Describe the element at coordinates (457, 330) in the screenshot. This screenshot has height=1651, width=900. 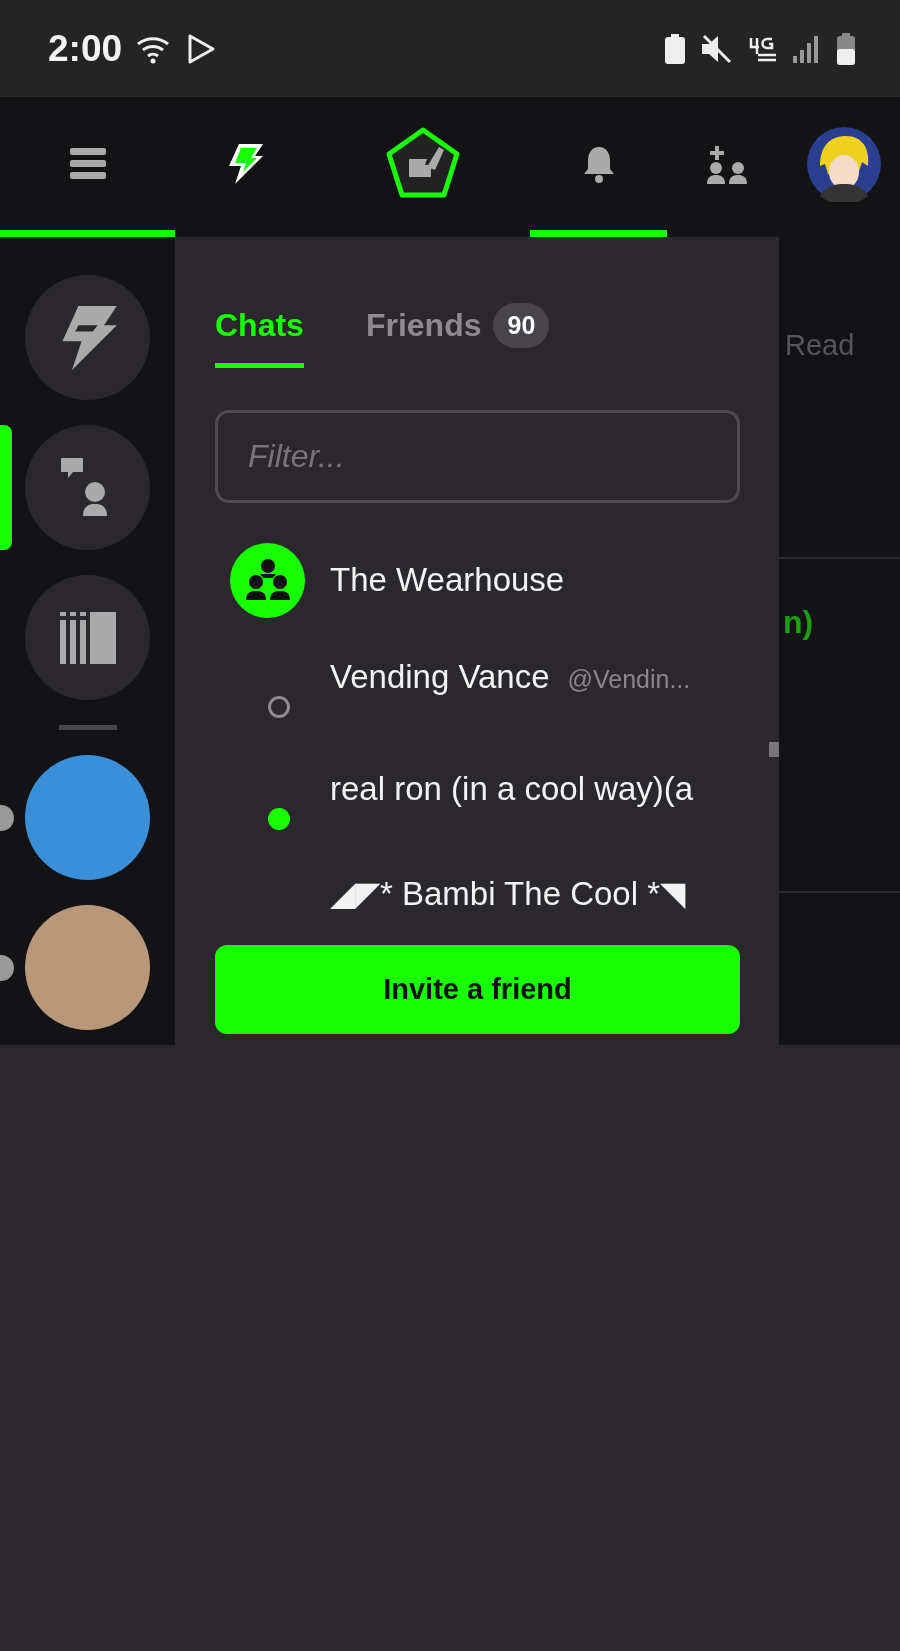
I see `tab: Friends 90` at that location.